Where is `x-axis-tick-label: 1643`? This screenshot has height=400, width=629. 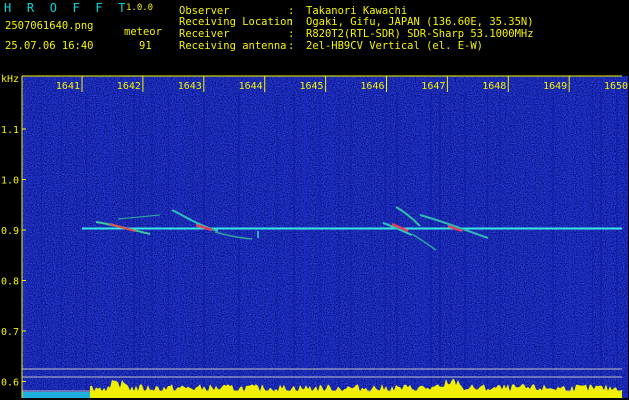
x-axis-tick-label: 1643 is located at coordinates (190, 86).